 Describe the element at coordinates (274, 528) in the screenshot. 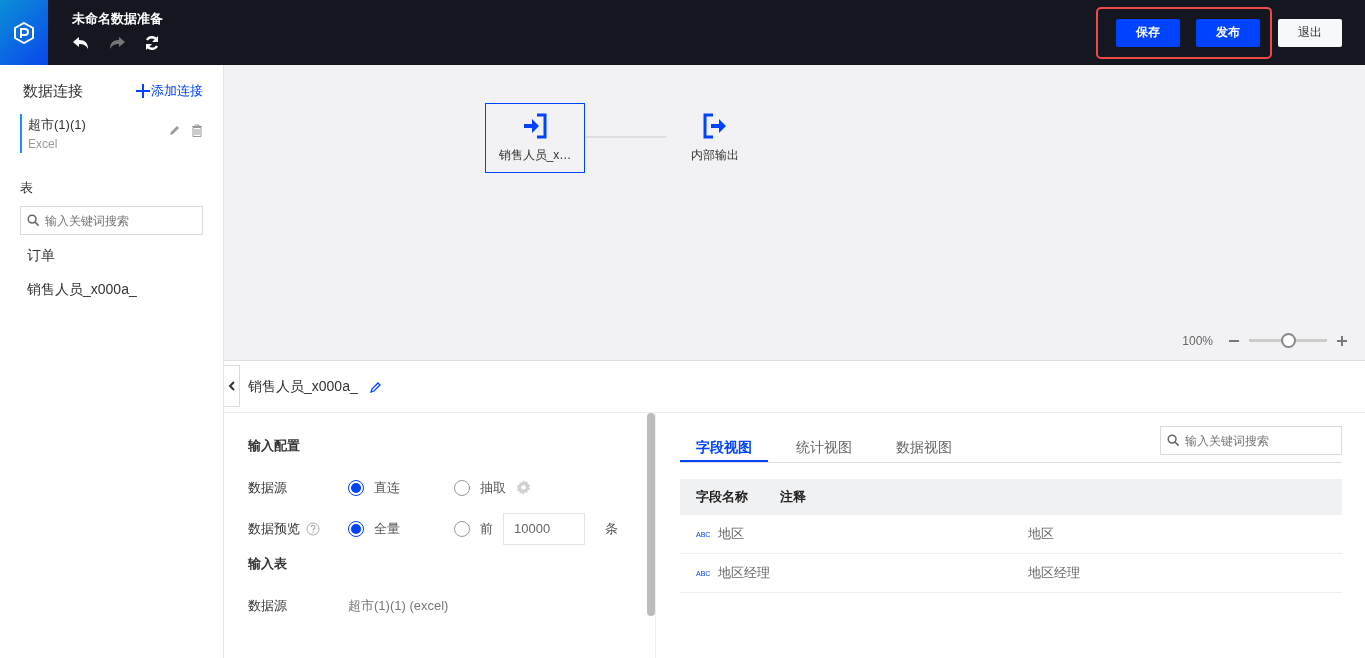

I see `field-label: 数据预览` at that location.